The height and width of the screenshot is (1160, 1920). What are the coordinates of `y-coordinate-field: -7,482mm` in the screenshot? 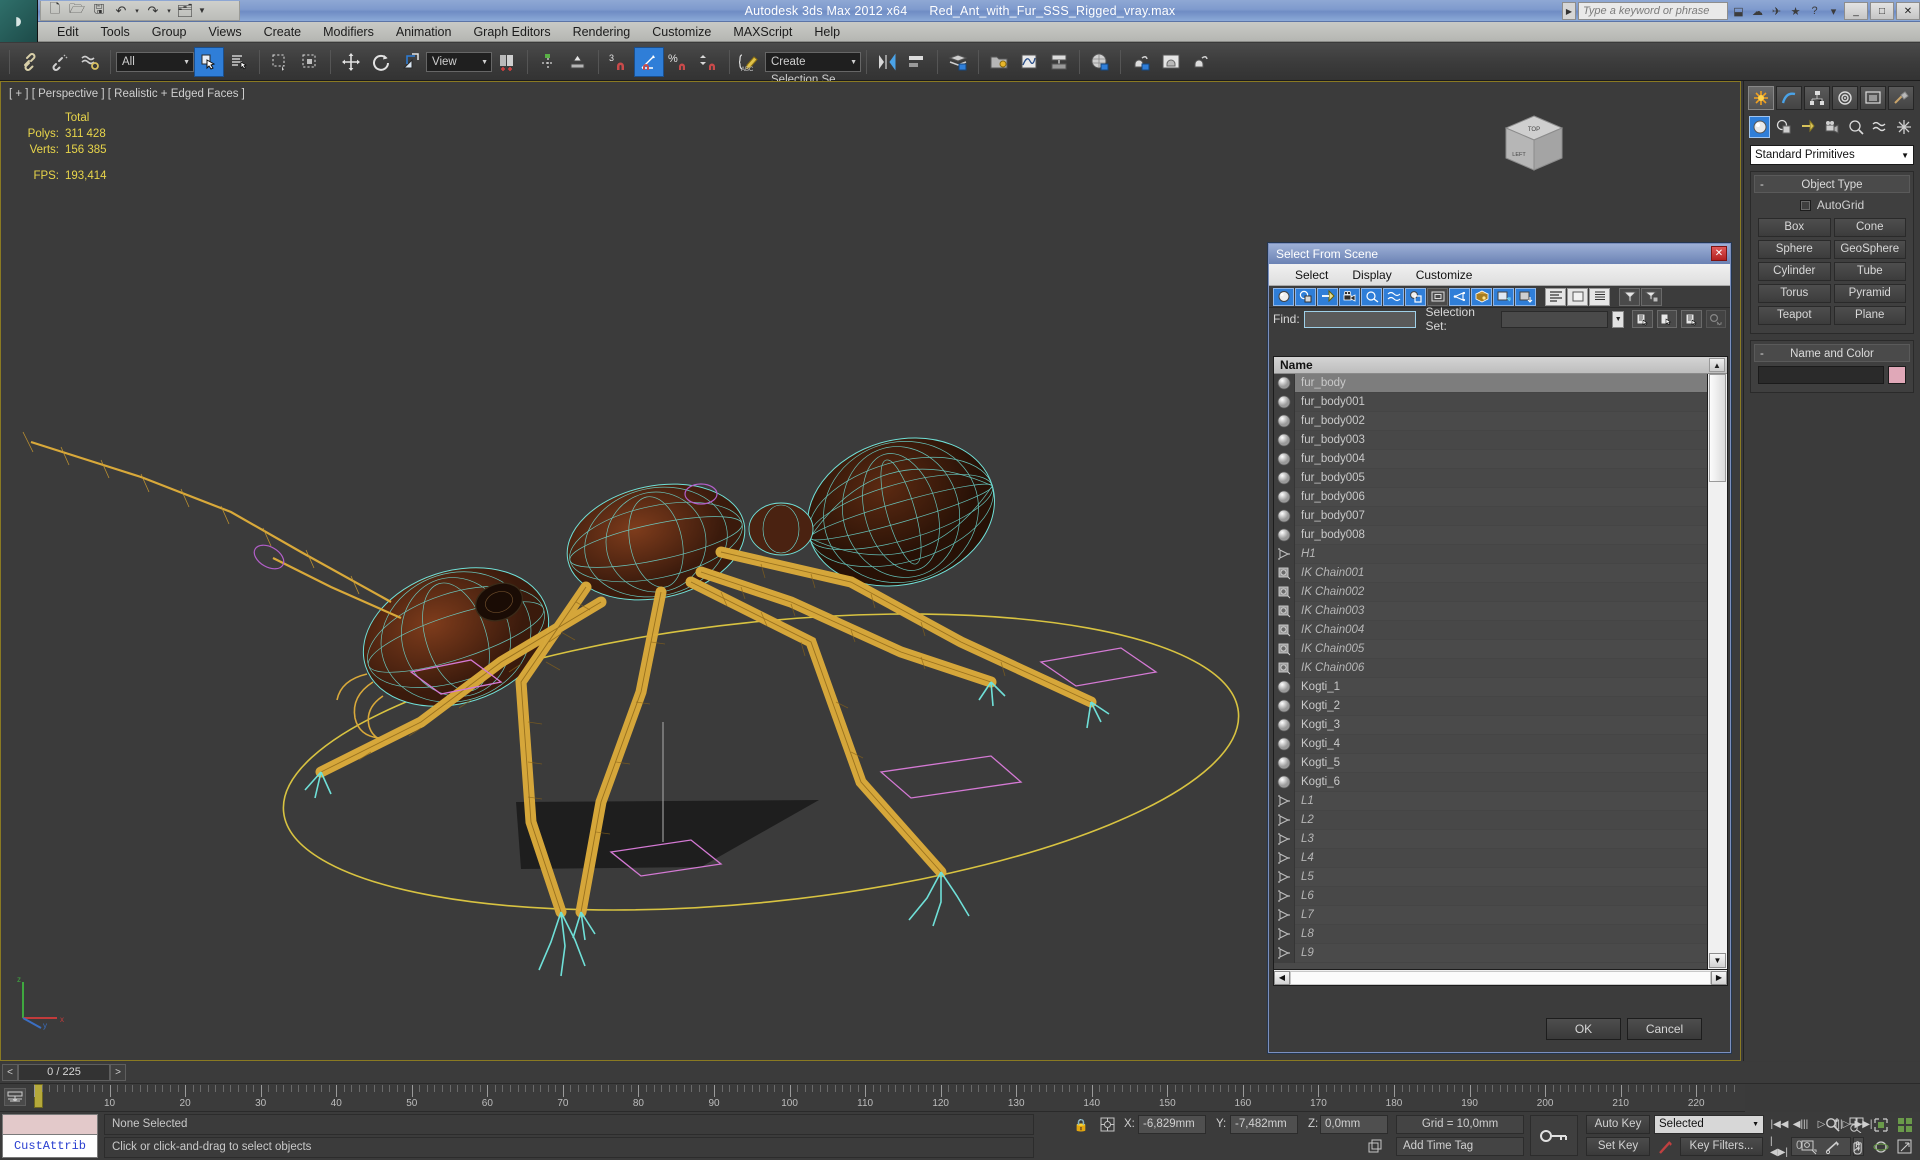 It's located at (1264, 1124).